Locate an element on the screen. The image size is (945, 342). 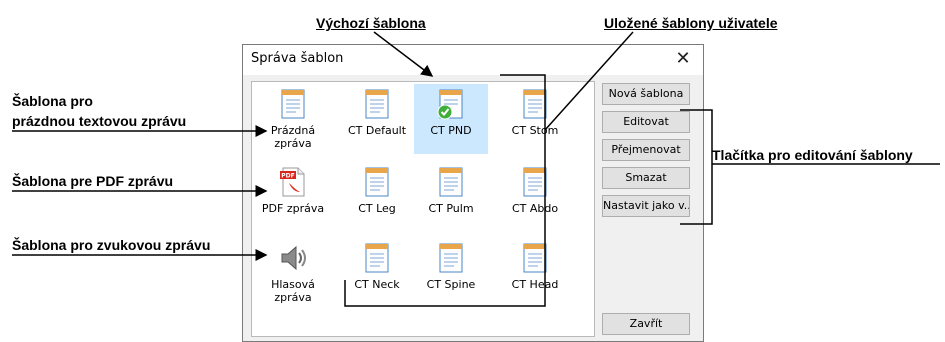
template-label: CT PND is located at coordinates (451, 130).